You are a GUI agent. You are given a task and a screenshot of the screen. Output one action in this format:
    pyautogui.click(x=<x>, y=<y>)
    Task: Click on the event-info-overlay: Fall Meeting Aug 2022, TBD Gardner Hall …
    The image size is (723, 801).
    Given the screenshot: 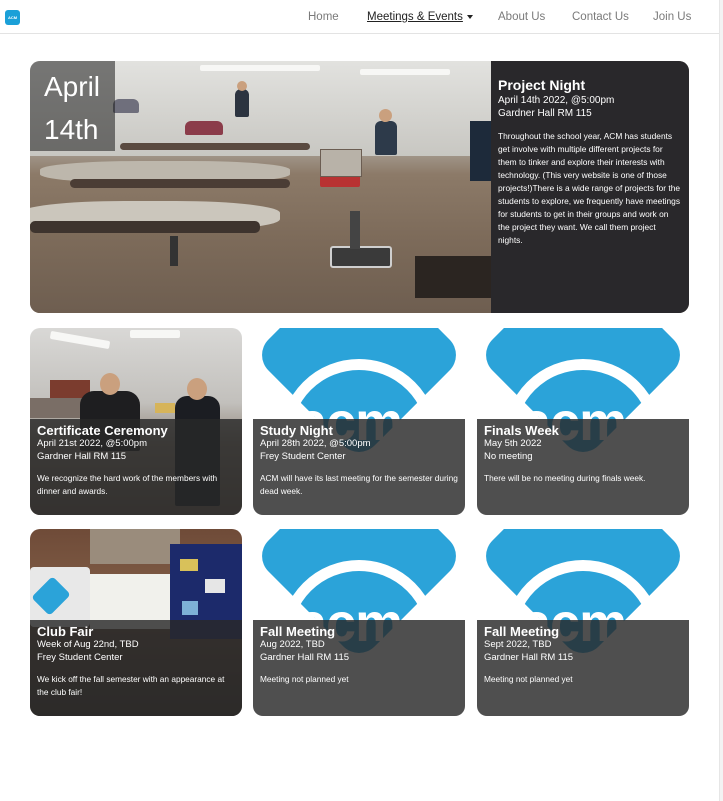 What is the action you would take?
    pyautogui.click(x=359, y=668)
    